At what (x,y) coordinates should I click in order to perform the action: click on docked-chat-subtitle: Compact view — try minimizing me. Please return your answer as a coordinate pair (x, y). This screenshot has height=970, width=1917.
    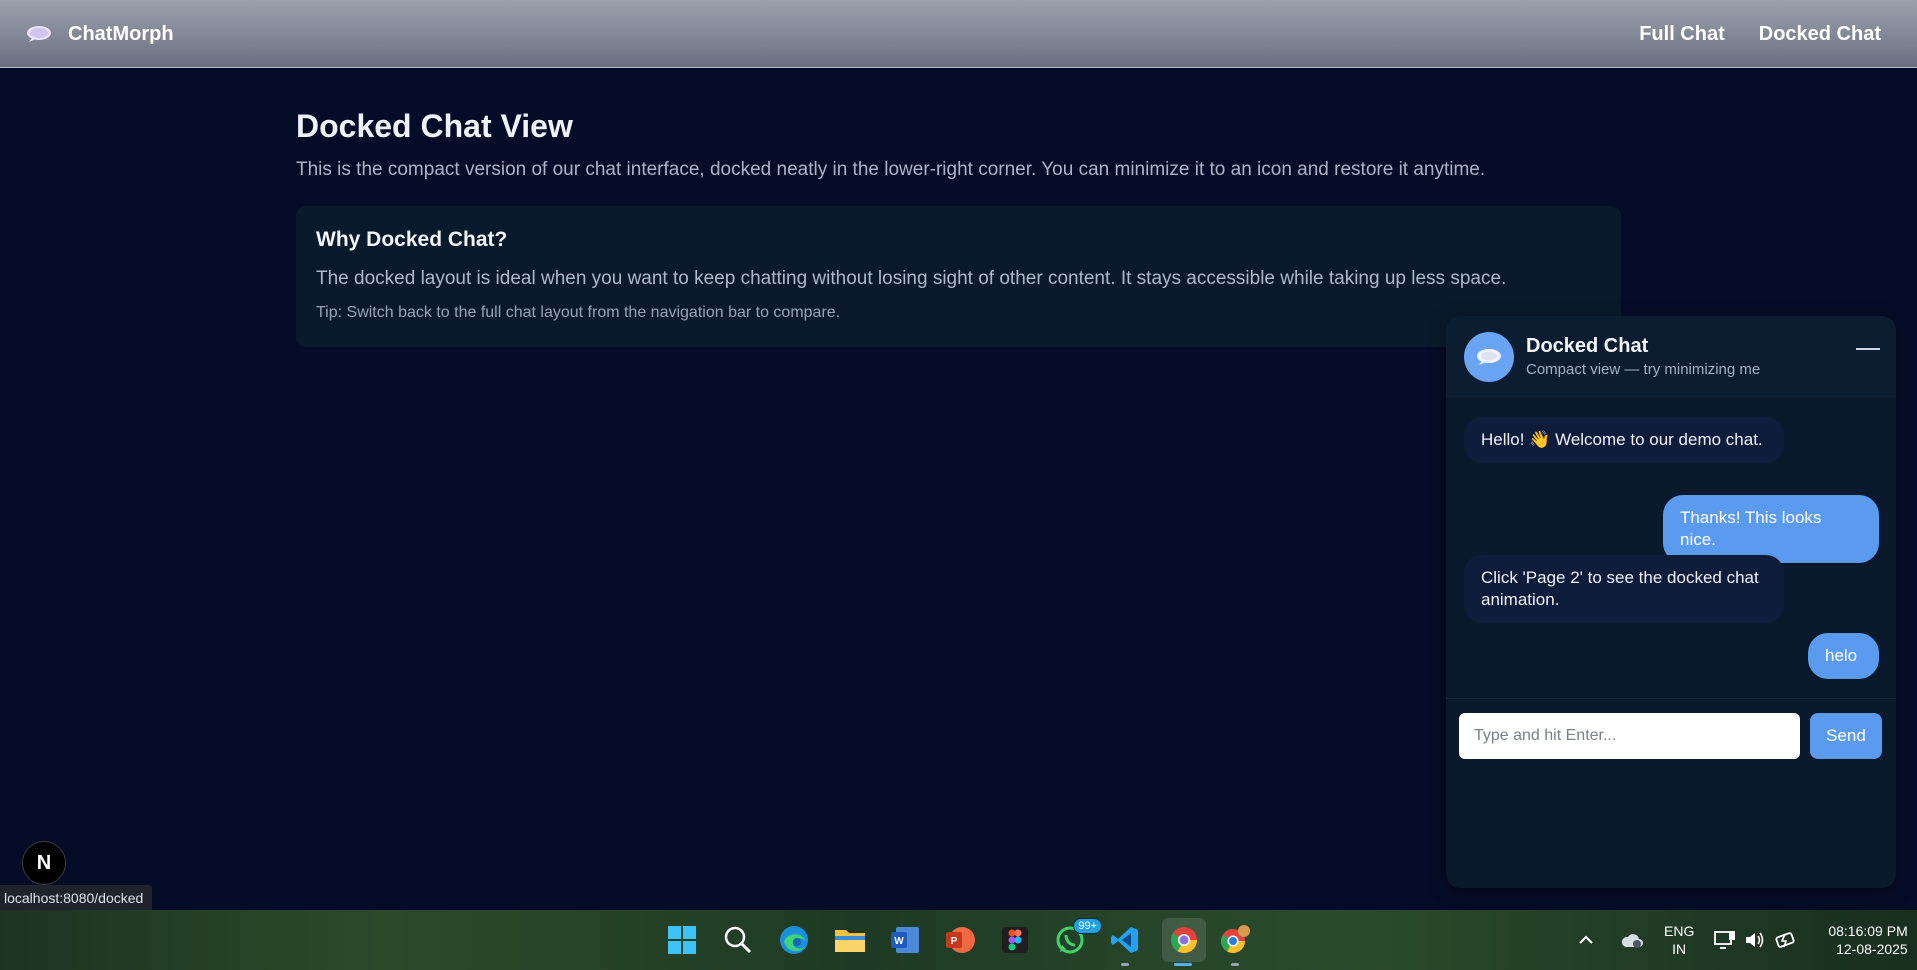
    Looking at the image, I should click on (1643, 369).